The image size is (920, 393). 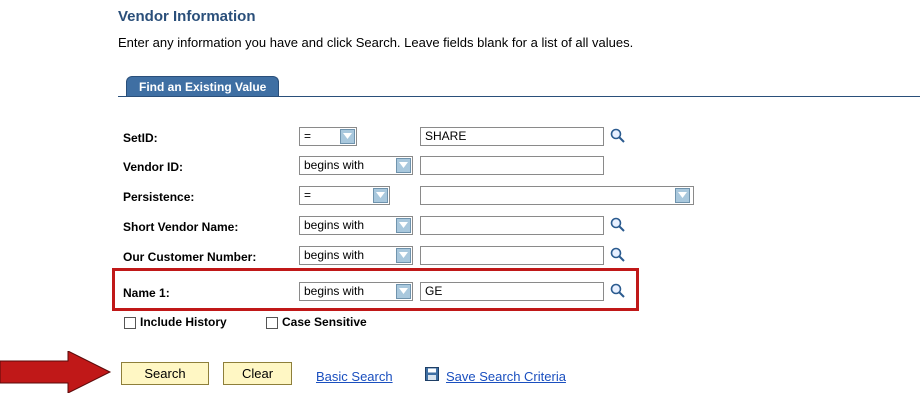 I want to click on search-button: Search, so click(x=165, y=373).